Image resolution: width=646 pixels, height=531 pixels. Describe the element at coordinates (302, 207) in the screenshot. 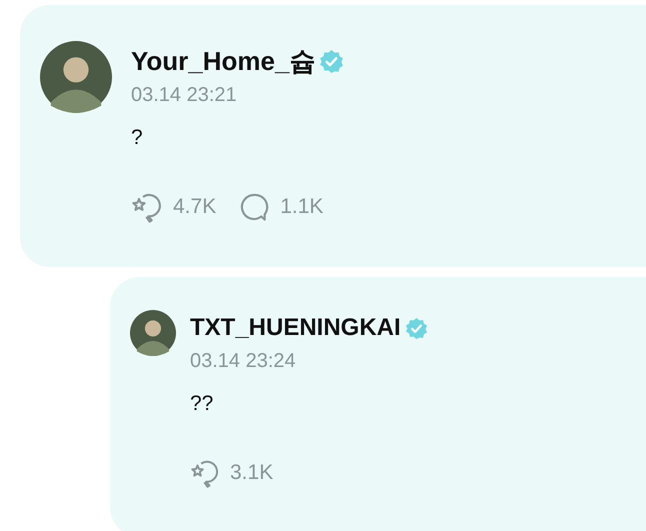

I see `stat-count: 1.1K` at that location.